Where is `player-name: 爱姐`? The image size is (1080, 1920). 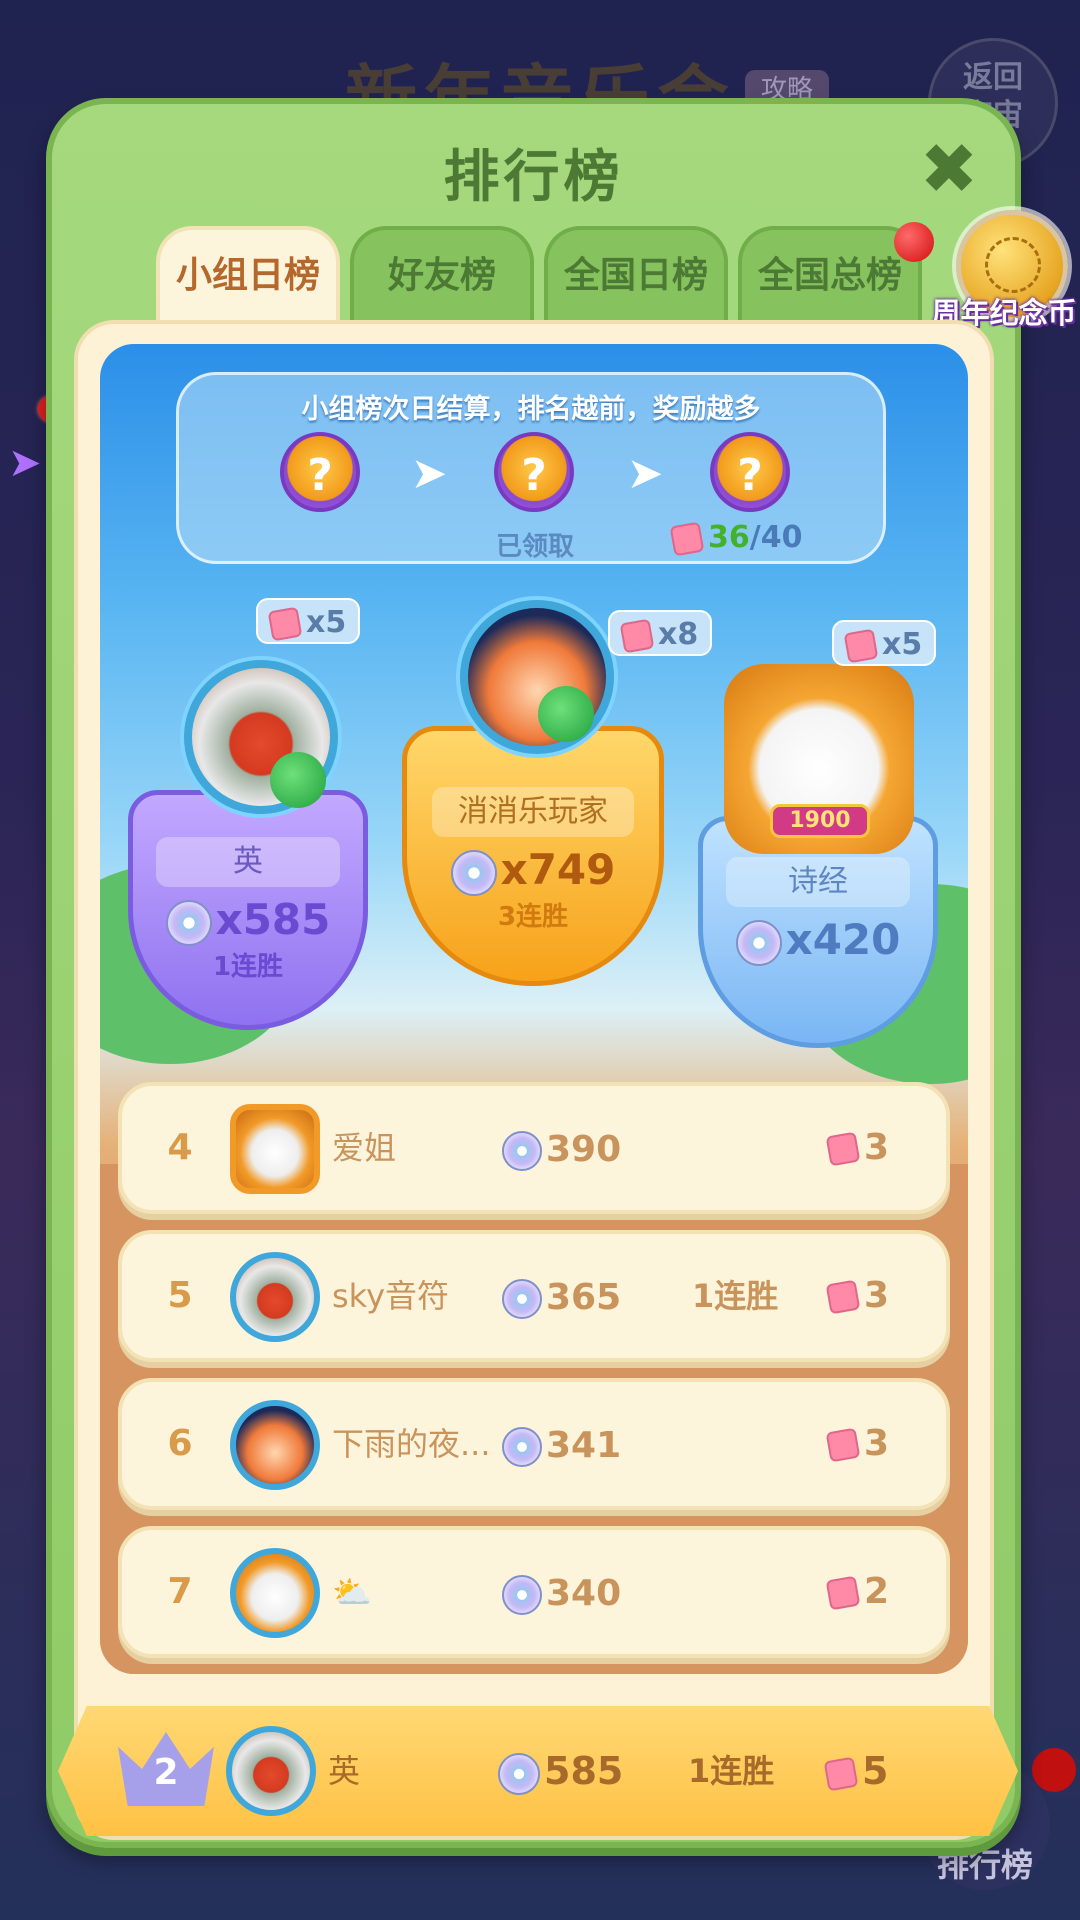
player-name: 爱姐 is located at coordinates (364, 1148).